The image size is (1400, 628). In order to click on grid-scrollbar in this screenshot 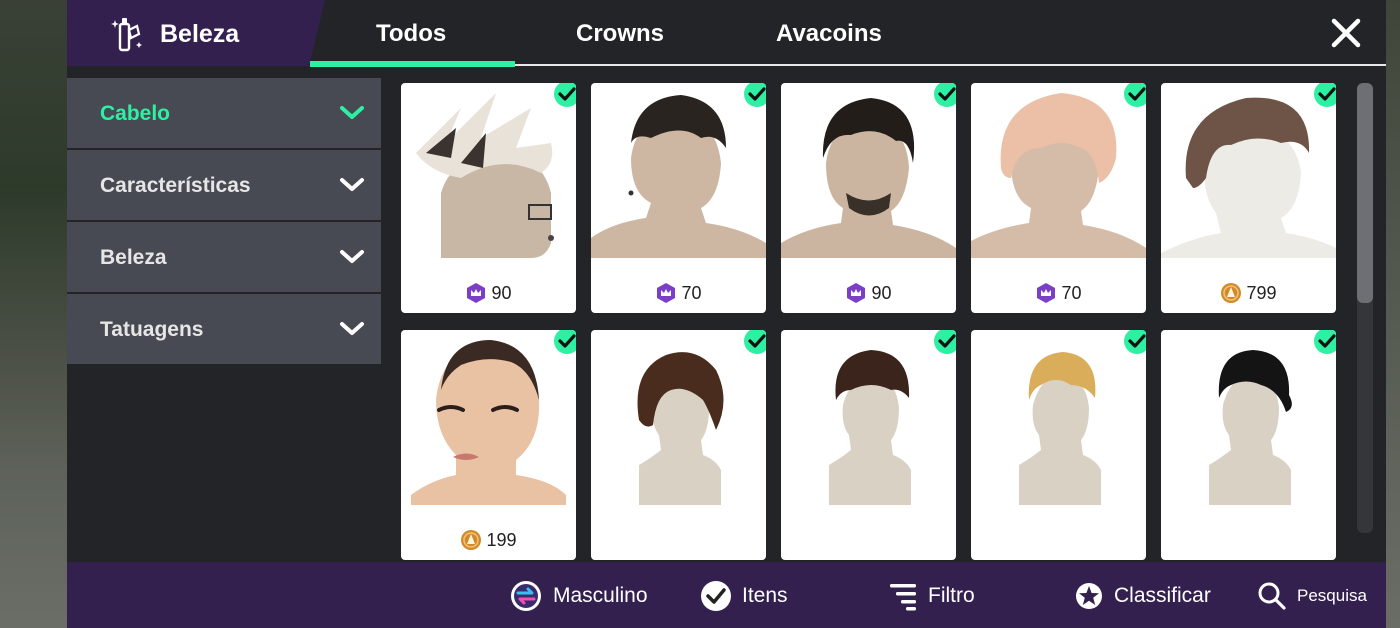, I will do `click(1365, 308)`.